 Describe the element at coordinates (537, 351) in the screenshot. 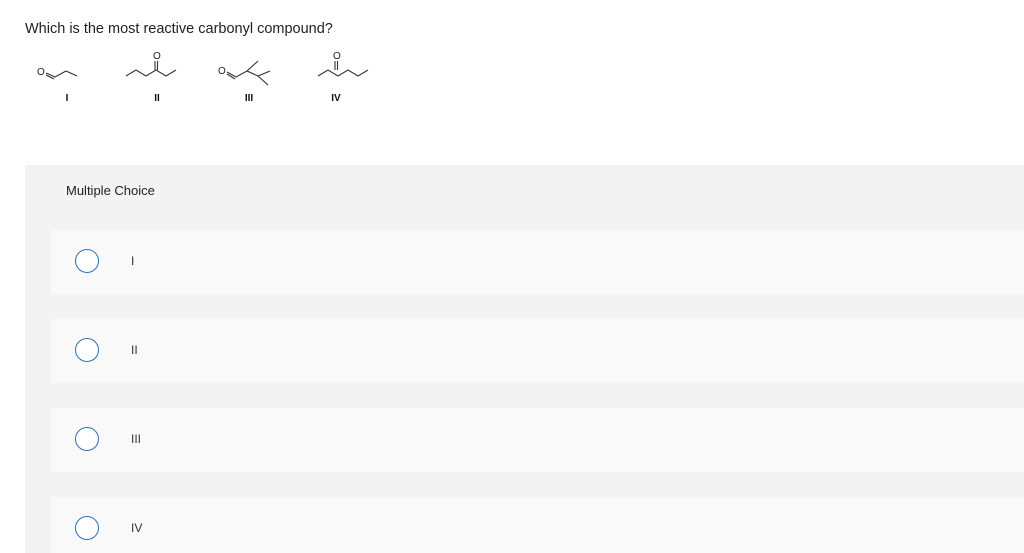

I see `option-ii: II` at that location.